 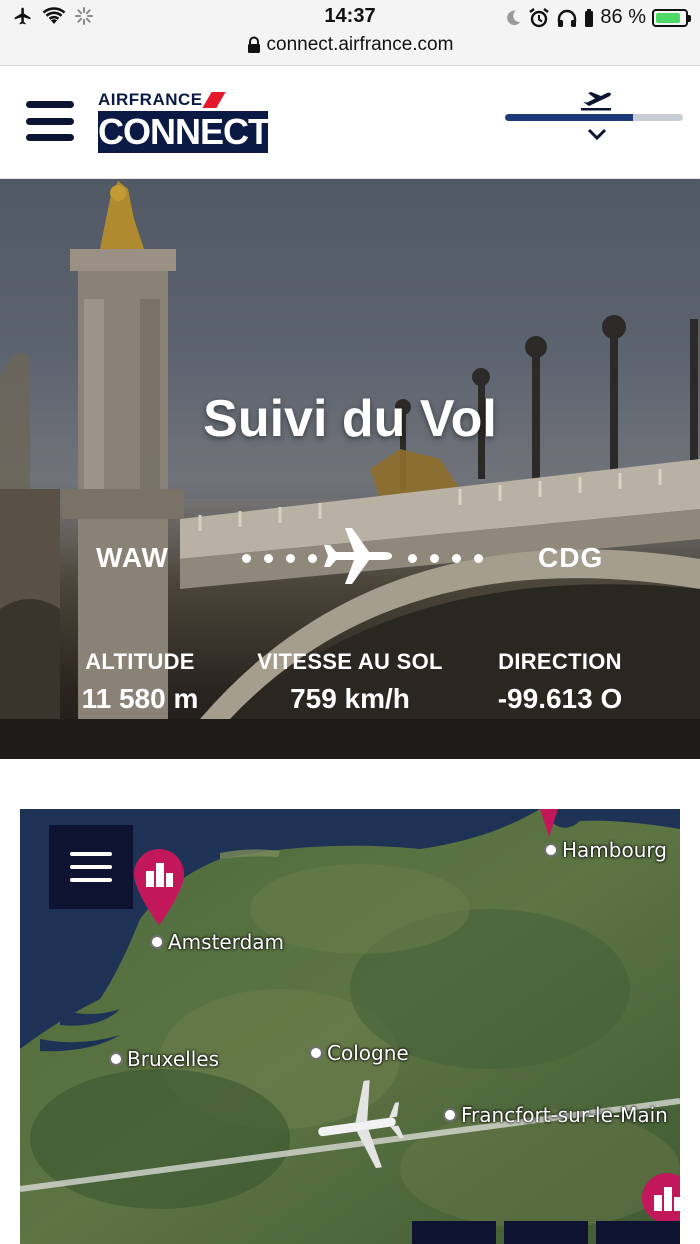 I want to click on stat-ground-speed: VITESSE AU SOL 759 km/h, so click(x=350, y=682).